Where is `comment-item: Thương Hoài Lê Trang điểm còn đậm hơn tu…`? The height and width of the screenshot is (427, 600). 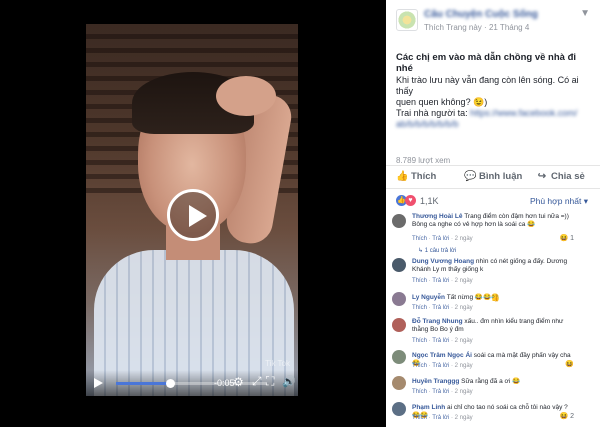 comment-item: Thương Hoài Lê Trang điểm còn đậm hơn tu… is located at coordinates (493, 233).